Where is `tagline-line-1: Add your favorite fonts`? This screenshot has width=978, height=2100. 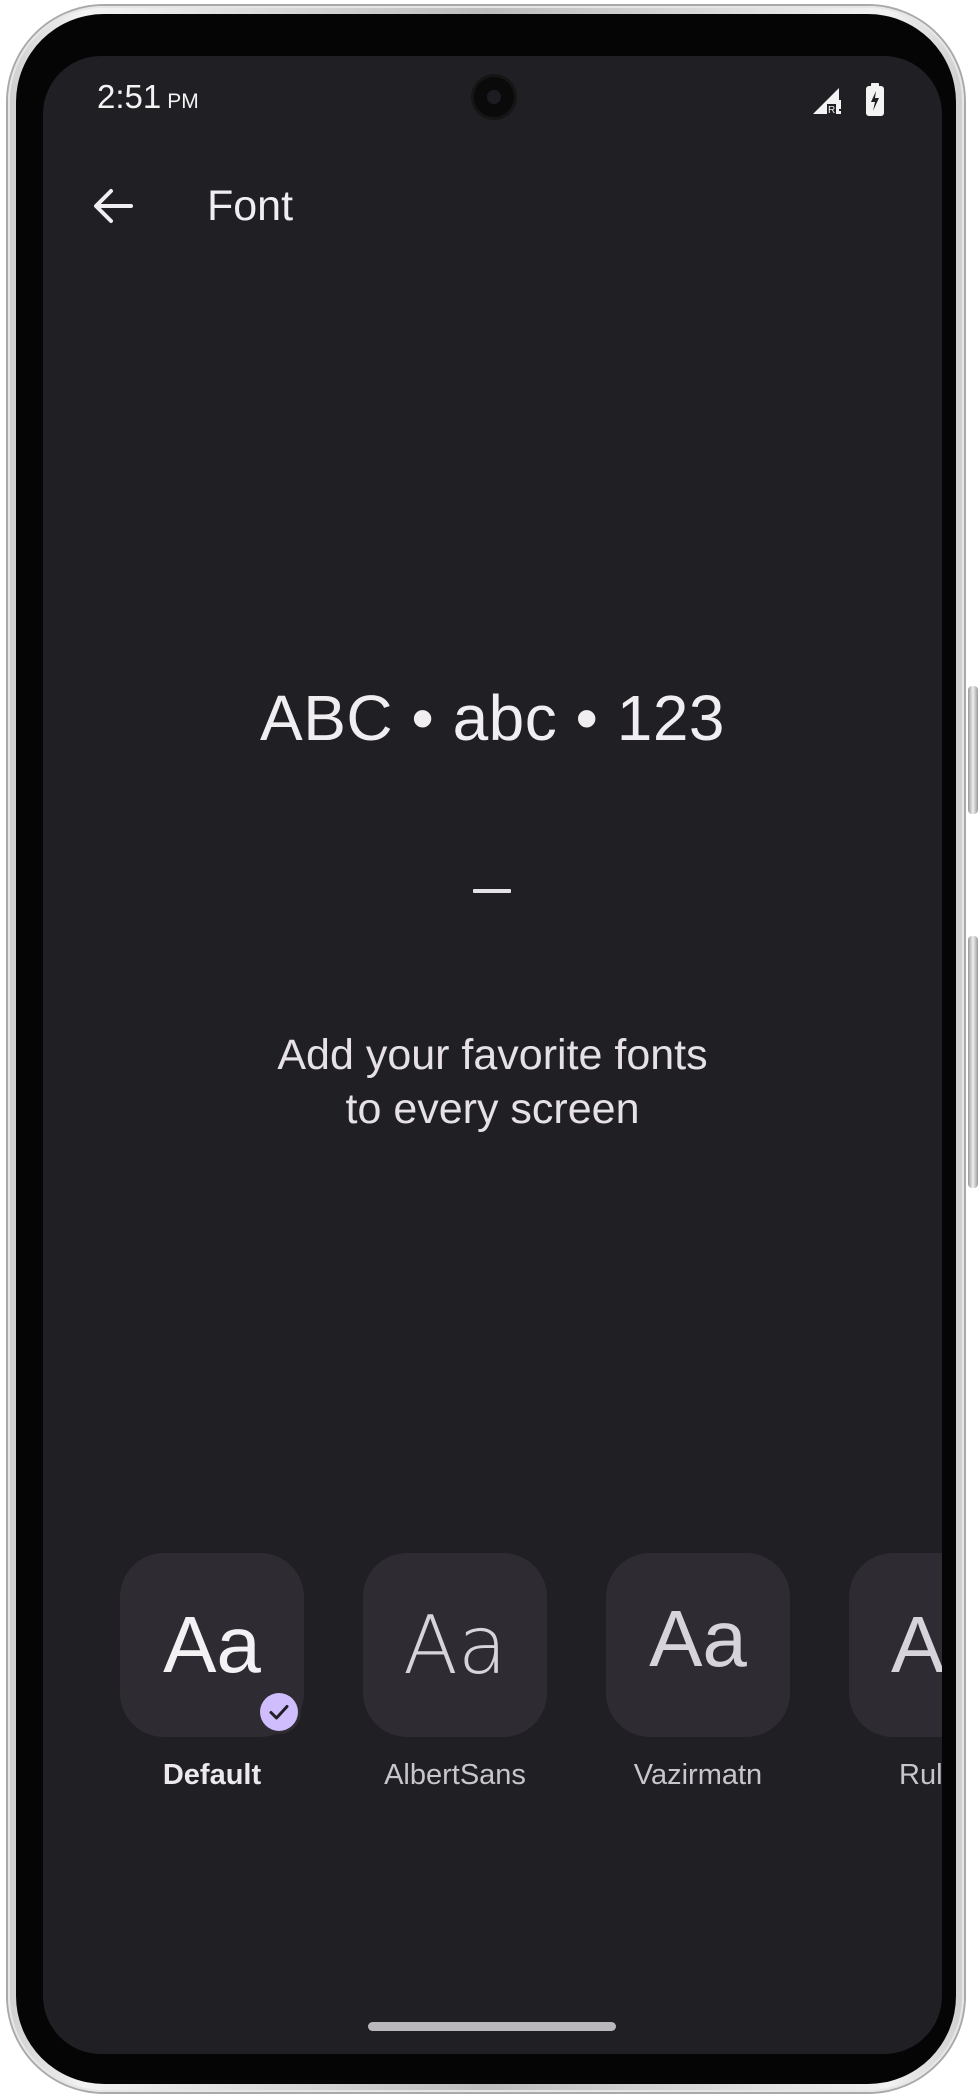 tagline-line-1: Add your favorite fonts is located at coordinates (492, 1055).